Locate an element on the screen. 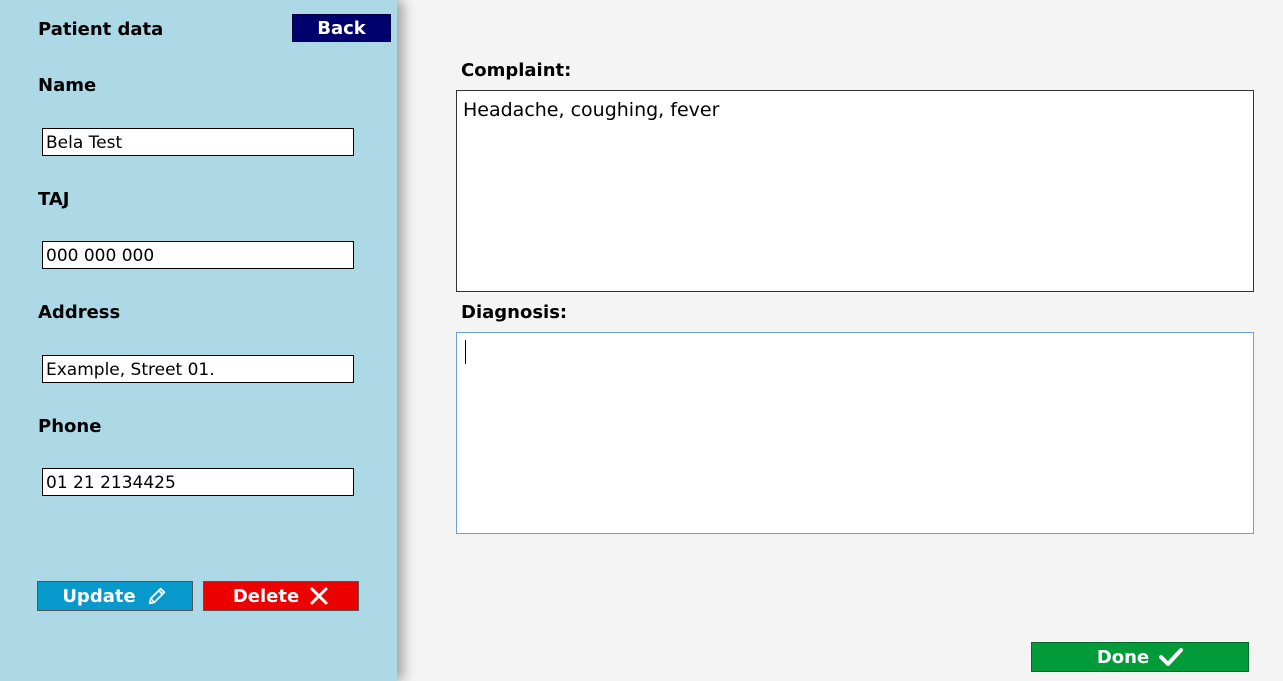 The height and width of the screenshot is (681, 1283). checkmark-icon is located at coordinates (1171, 657).